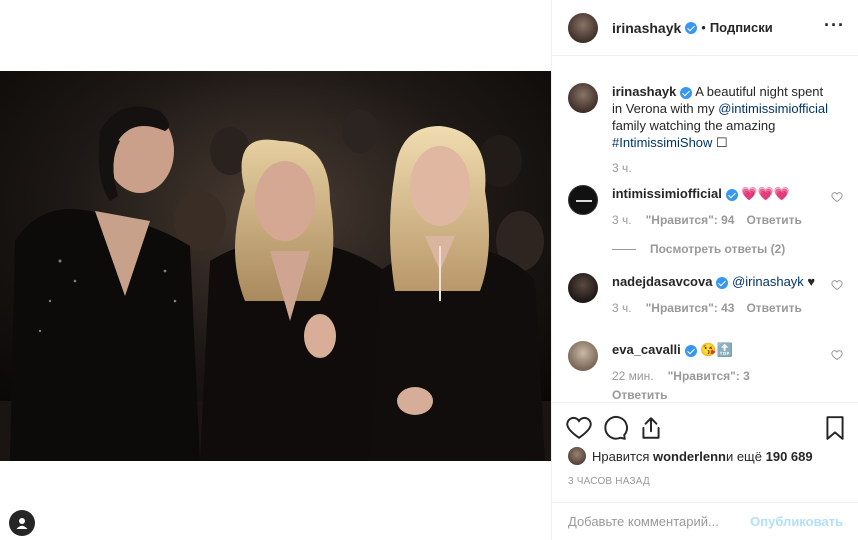 The image size is (858, 540). What do you see at coordinates (651, 428) in the screenshot?
I see `share-icon` at bounding box center [651, 428].